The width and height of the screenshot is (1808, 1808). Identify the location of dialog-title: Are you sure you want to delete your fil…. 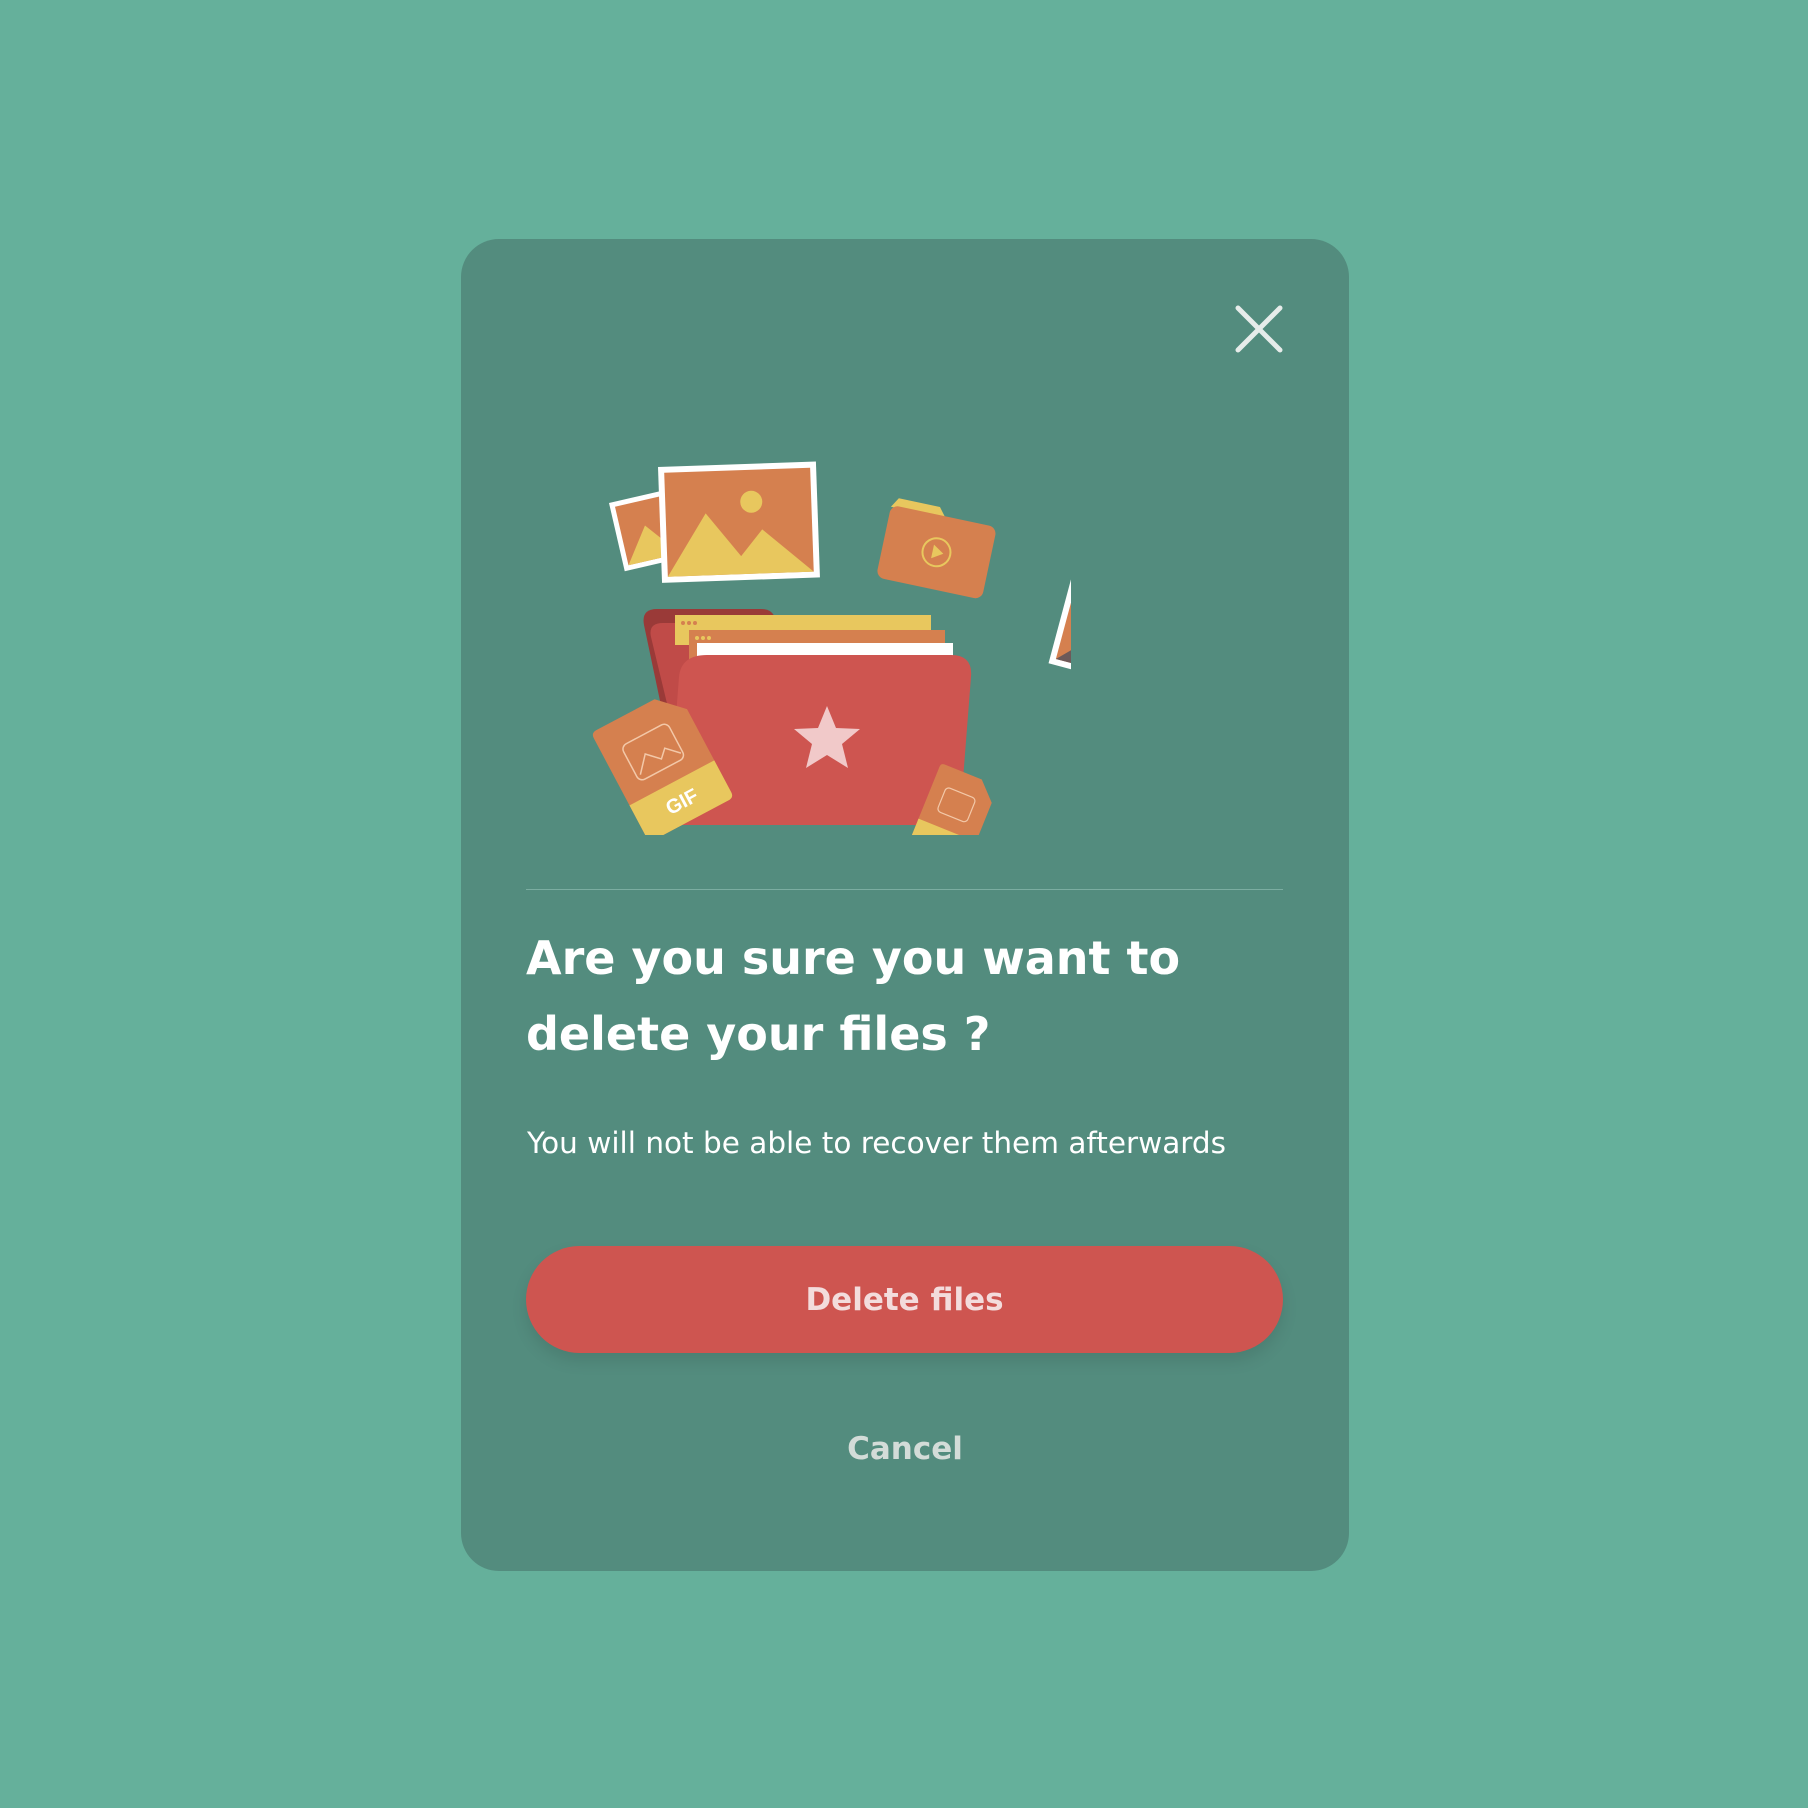
(853, 996).